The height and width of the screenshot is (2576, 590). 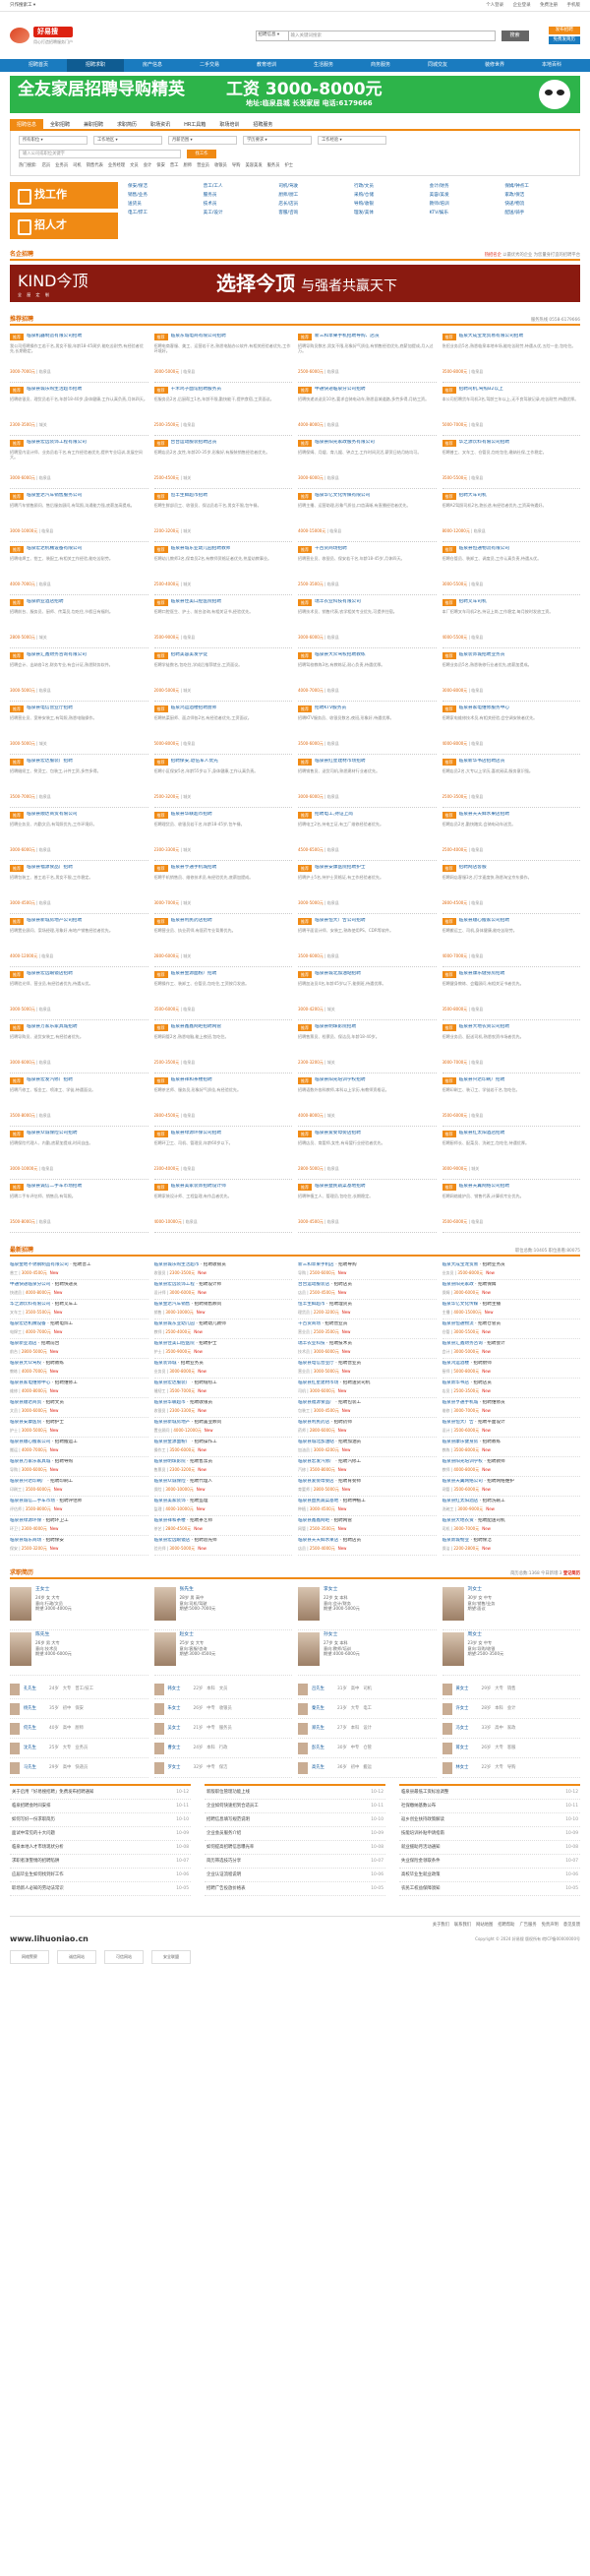 I want to click on article-title: 高校毕业生就业政策, so click(x=421, y=1875).